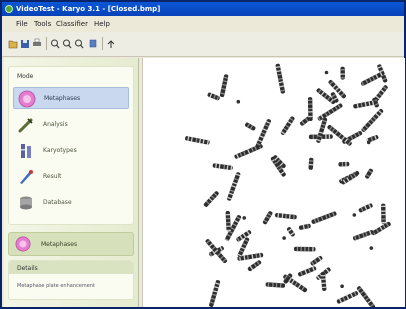 The width and height of the screenshot is (406, 309). What do you see at coordinates (26, 177) in the screenshot?
I see `result-icon` at bounding box center [26, 177].